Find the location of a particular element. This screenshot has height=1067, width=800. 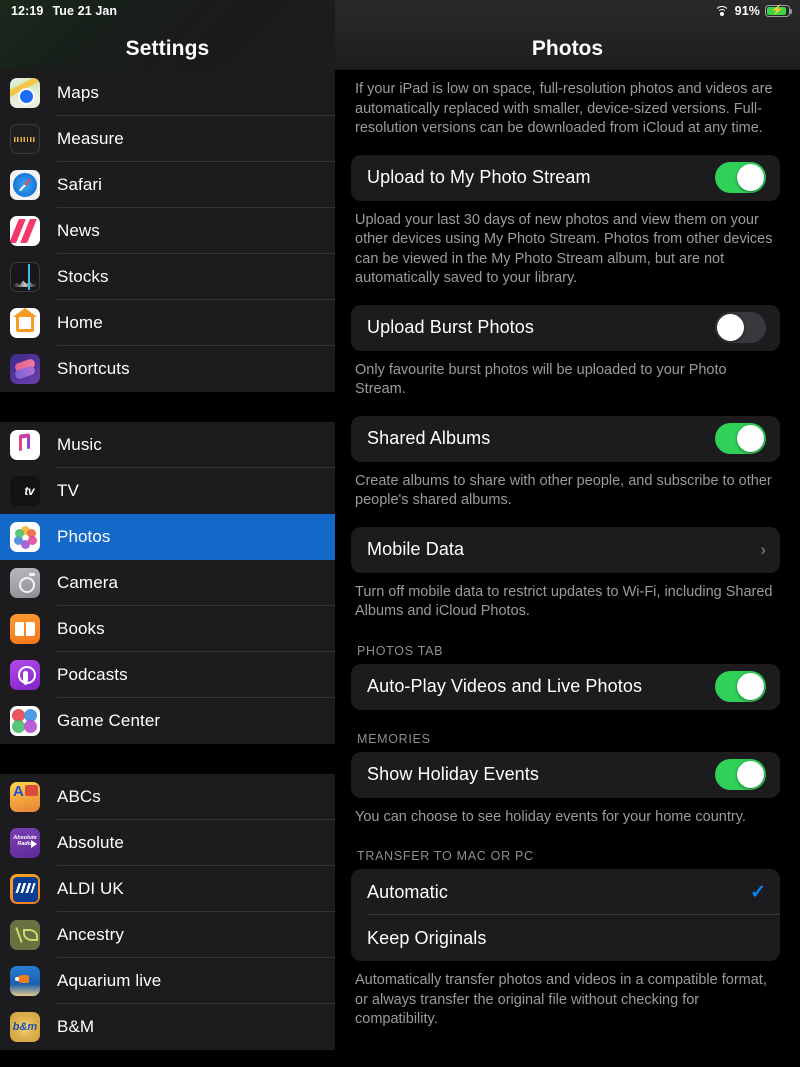

camera-icon is located at coordinates (25, 583).